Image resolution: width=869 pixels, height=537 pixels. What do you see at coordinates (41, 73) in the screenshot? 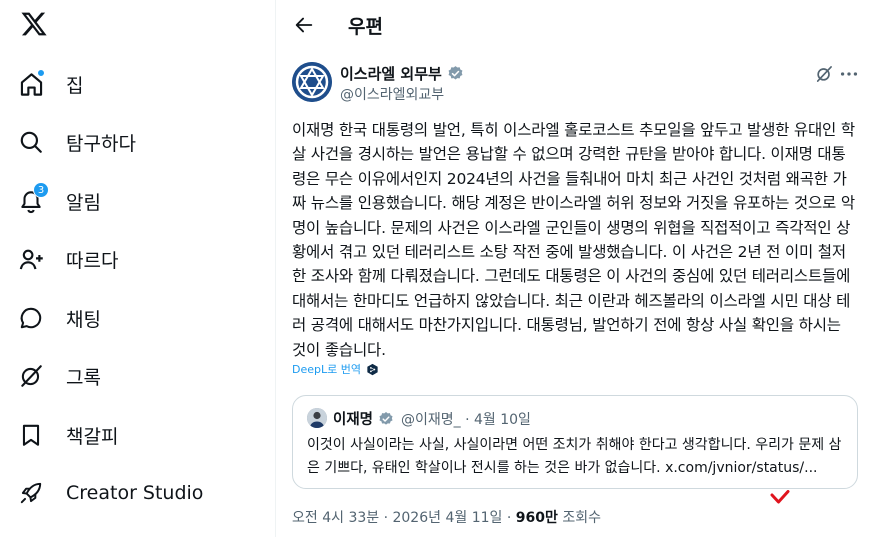
I see `notification-dot` at bounding box center [41, 73].